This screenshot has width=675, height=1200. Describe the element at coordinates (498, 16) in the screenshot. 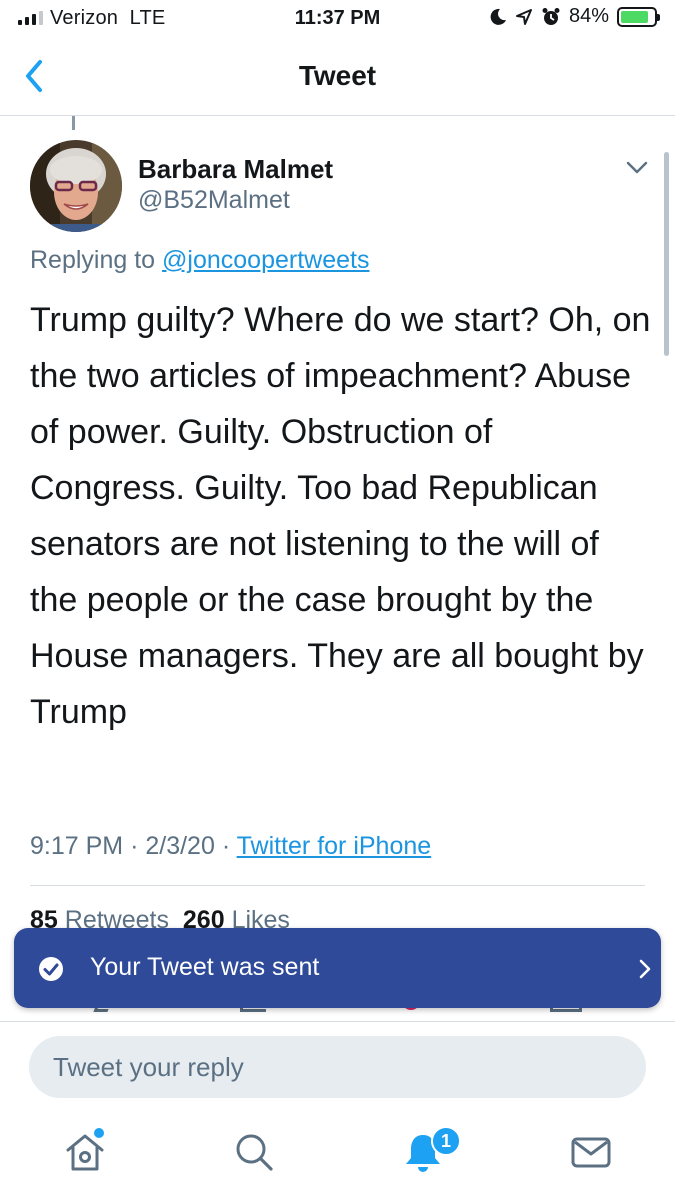

I see `do-not-disturb-moon-icon` at that location.